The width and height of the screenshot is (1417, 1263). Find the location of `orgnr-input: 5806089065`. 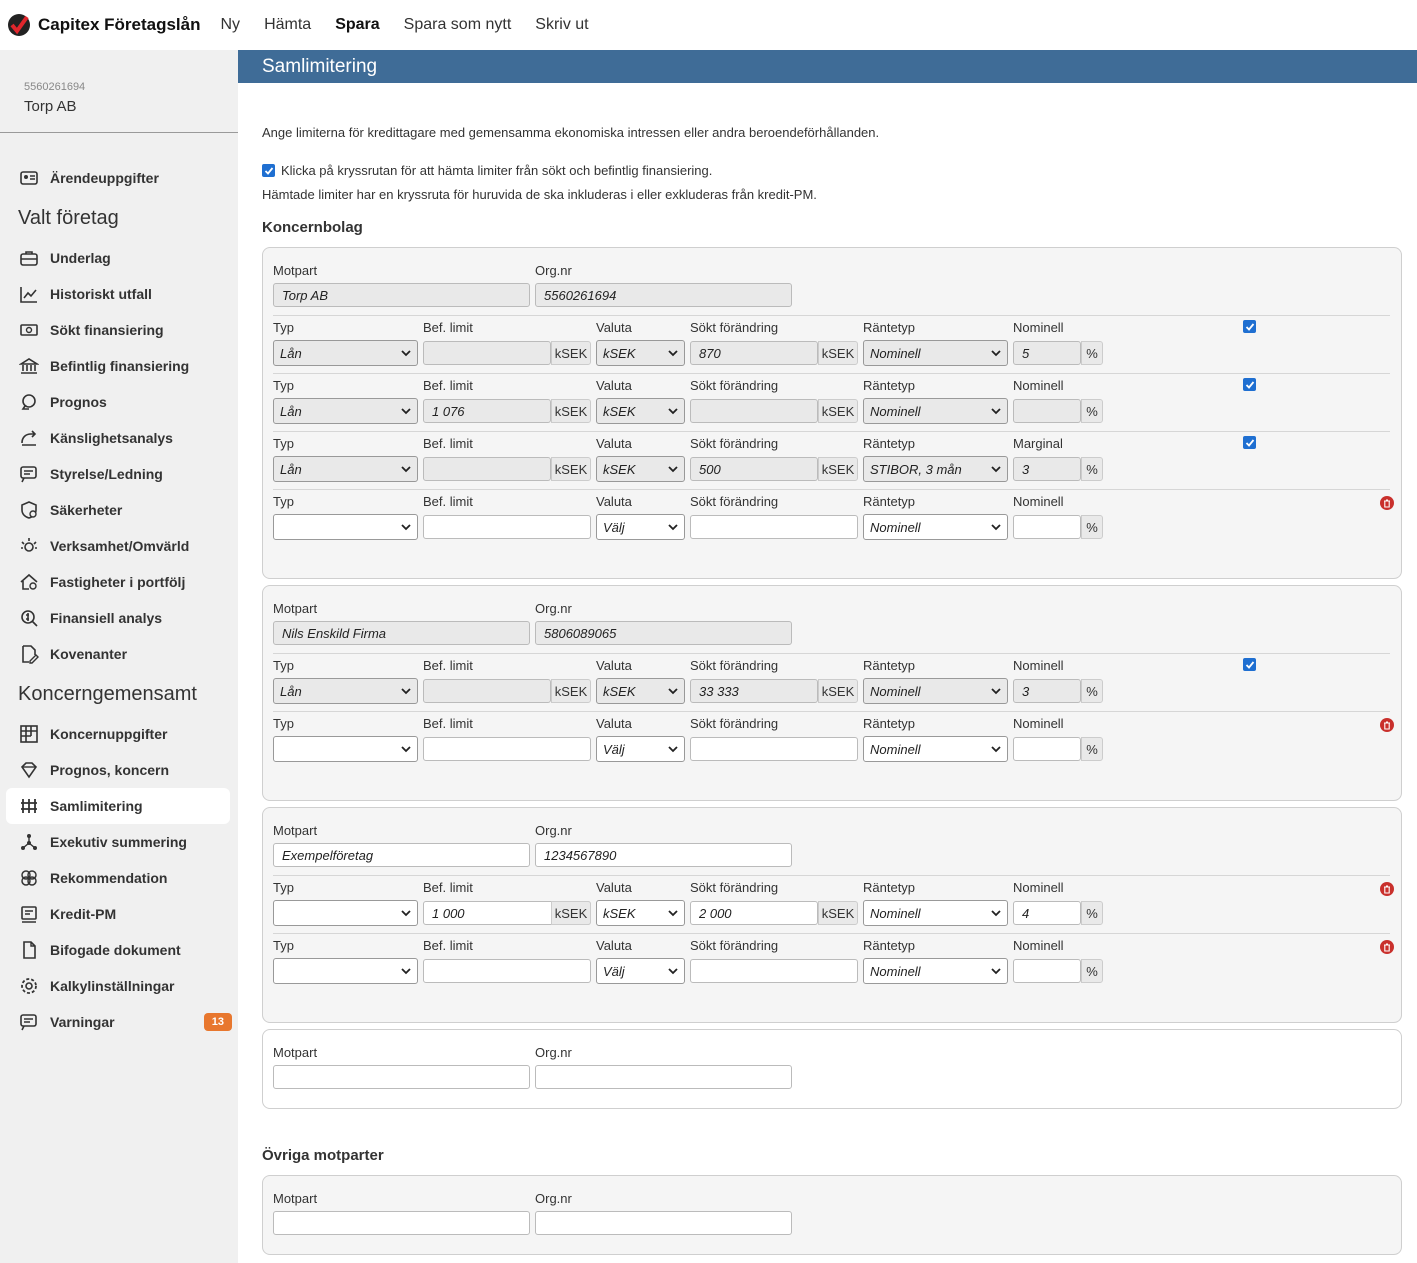

orgnr-input: 5806089065 is located at coordinates (663, 633).